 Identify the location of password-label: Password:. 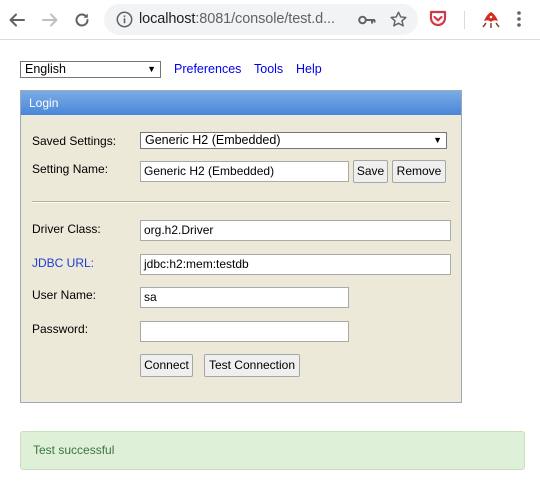
(60, 329).